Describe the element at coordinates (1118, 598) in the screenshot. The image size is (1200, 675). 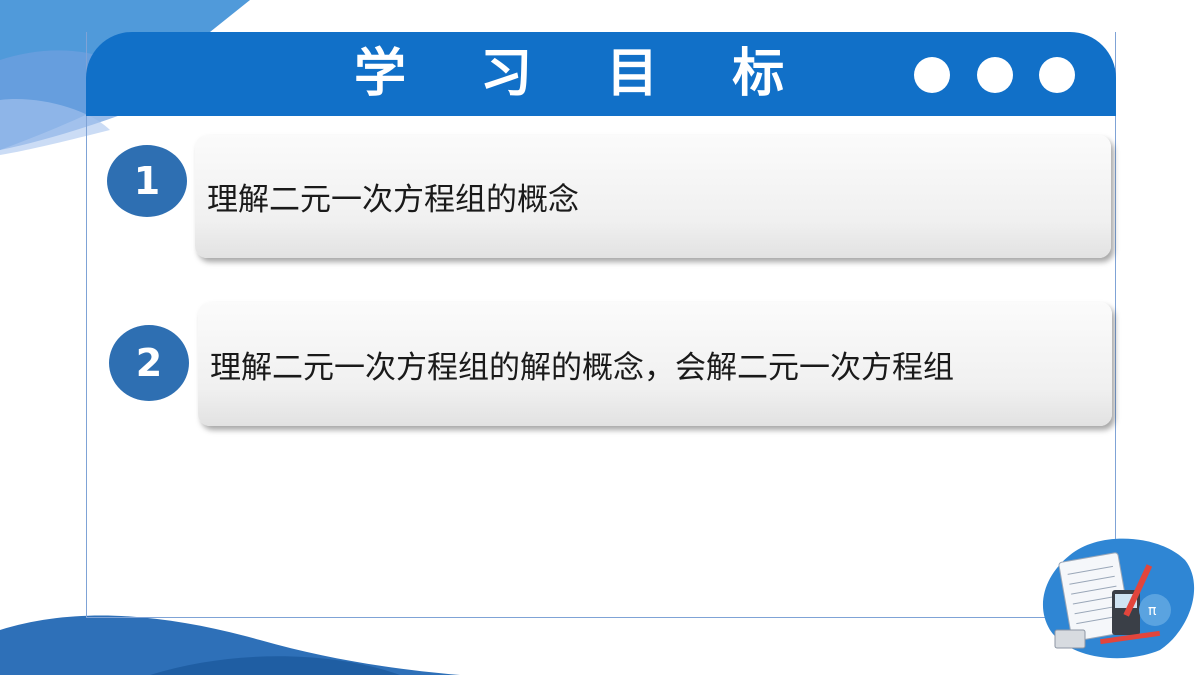
I see `math-desk-icon: π` at that location.